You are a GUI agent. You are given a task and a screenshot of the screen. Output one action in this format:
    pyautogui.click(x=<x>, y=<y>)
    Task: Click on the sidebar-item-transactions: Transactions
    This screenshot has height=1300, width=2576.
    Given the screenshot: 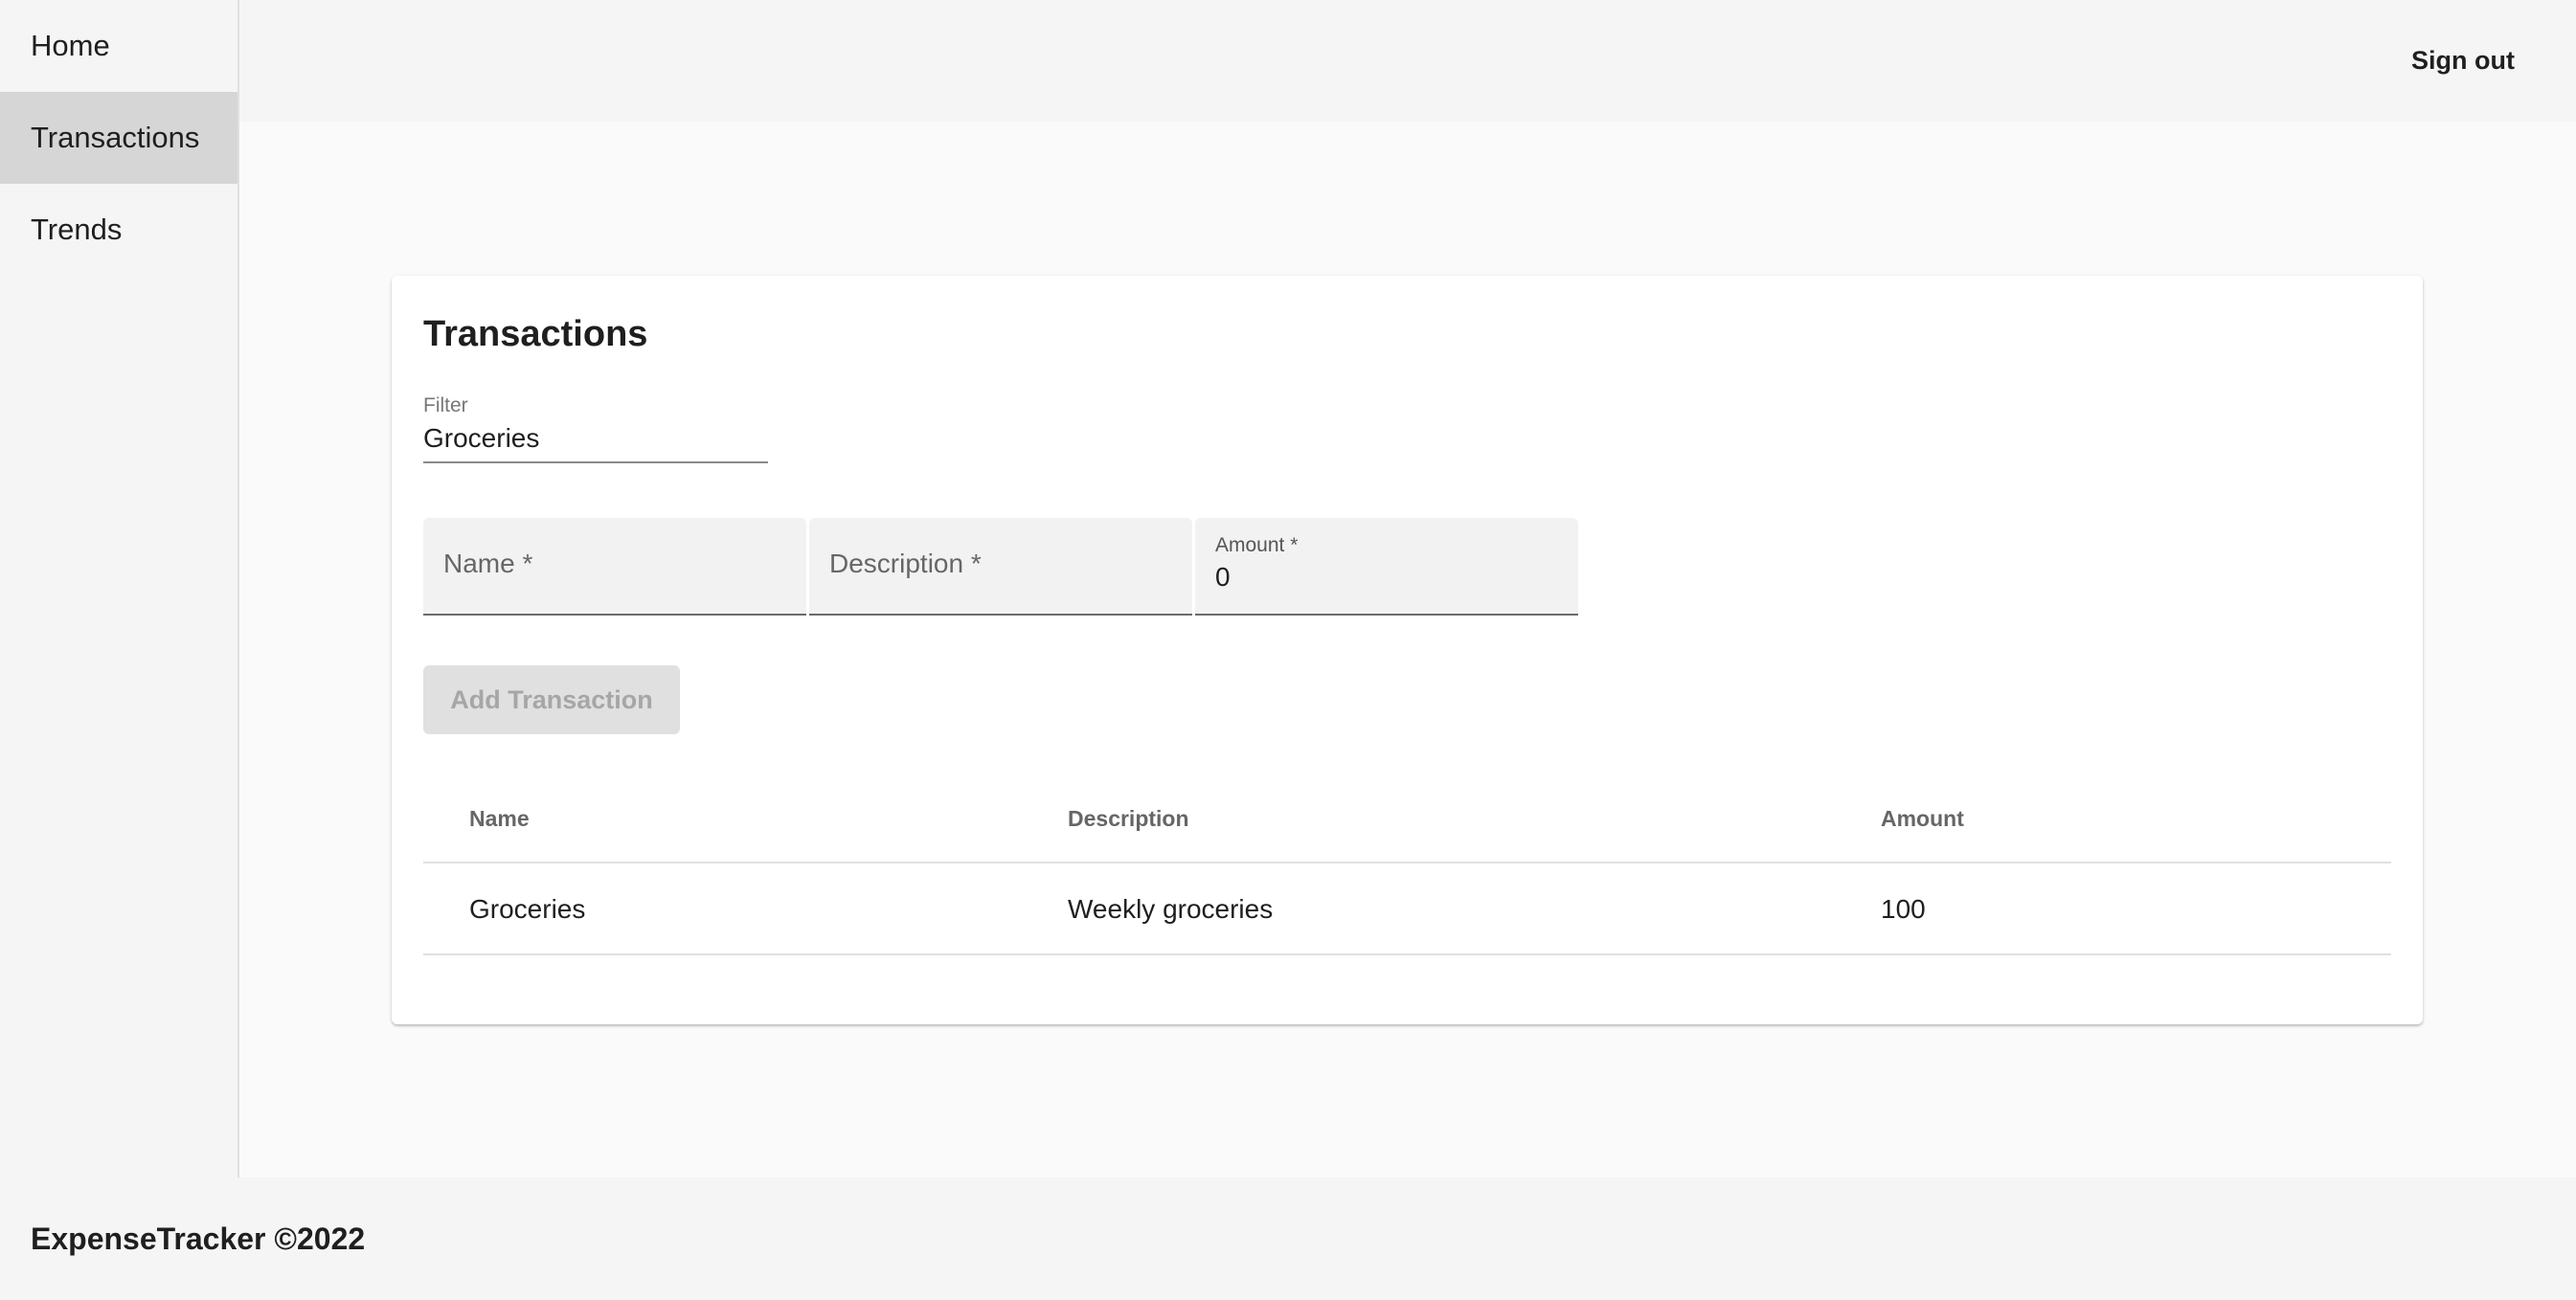 What is the action you would take?
    pyautogui.click(x=118, y=138)
    